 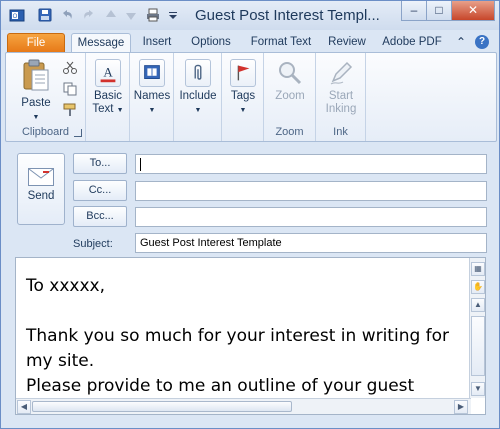 I want to click on group-include: Include ▼, so click(x=198, y=97).